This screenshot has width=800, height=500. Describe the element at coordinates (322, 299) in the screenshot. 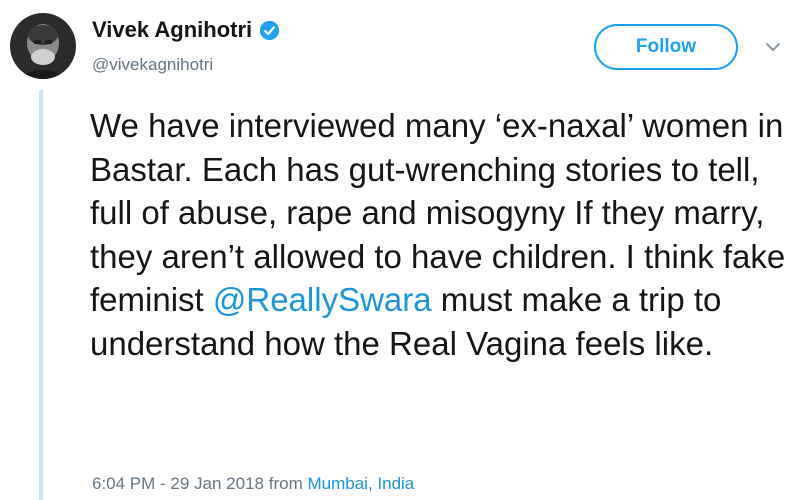

I see `mention-link: @ReallySwara` at that location.